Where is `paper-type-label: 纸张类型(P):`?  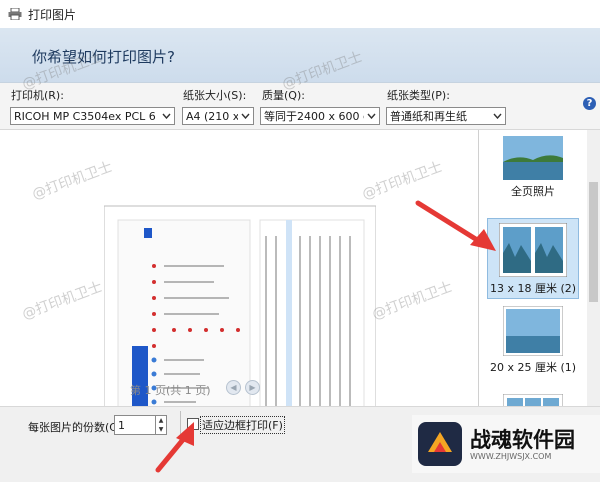
paper-type-label: 纸张类型(P): is located at coordinates (418, 95).